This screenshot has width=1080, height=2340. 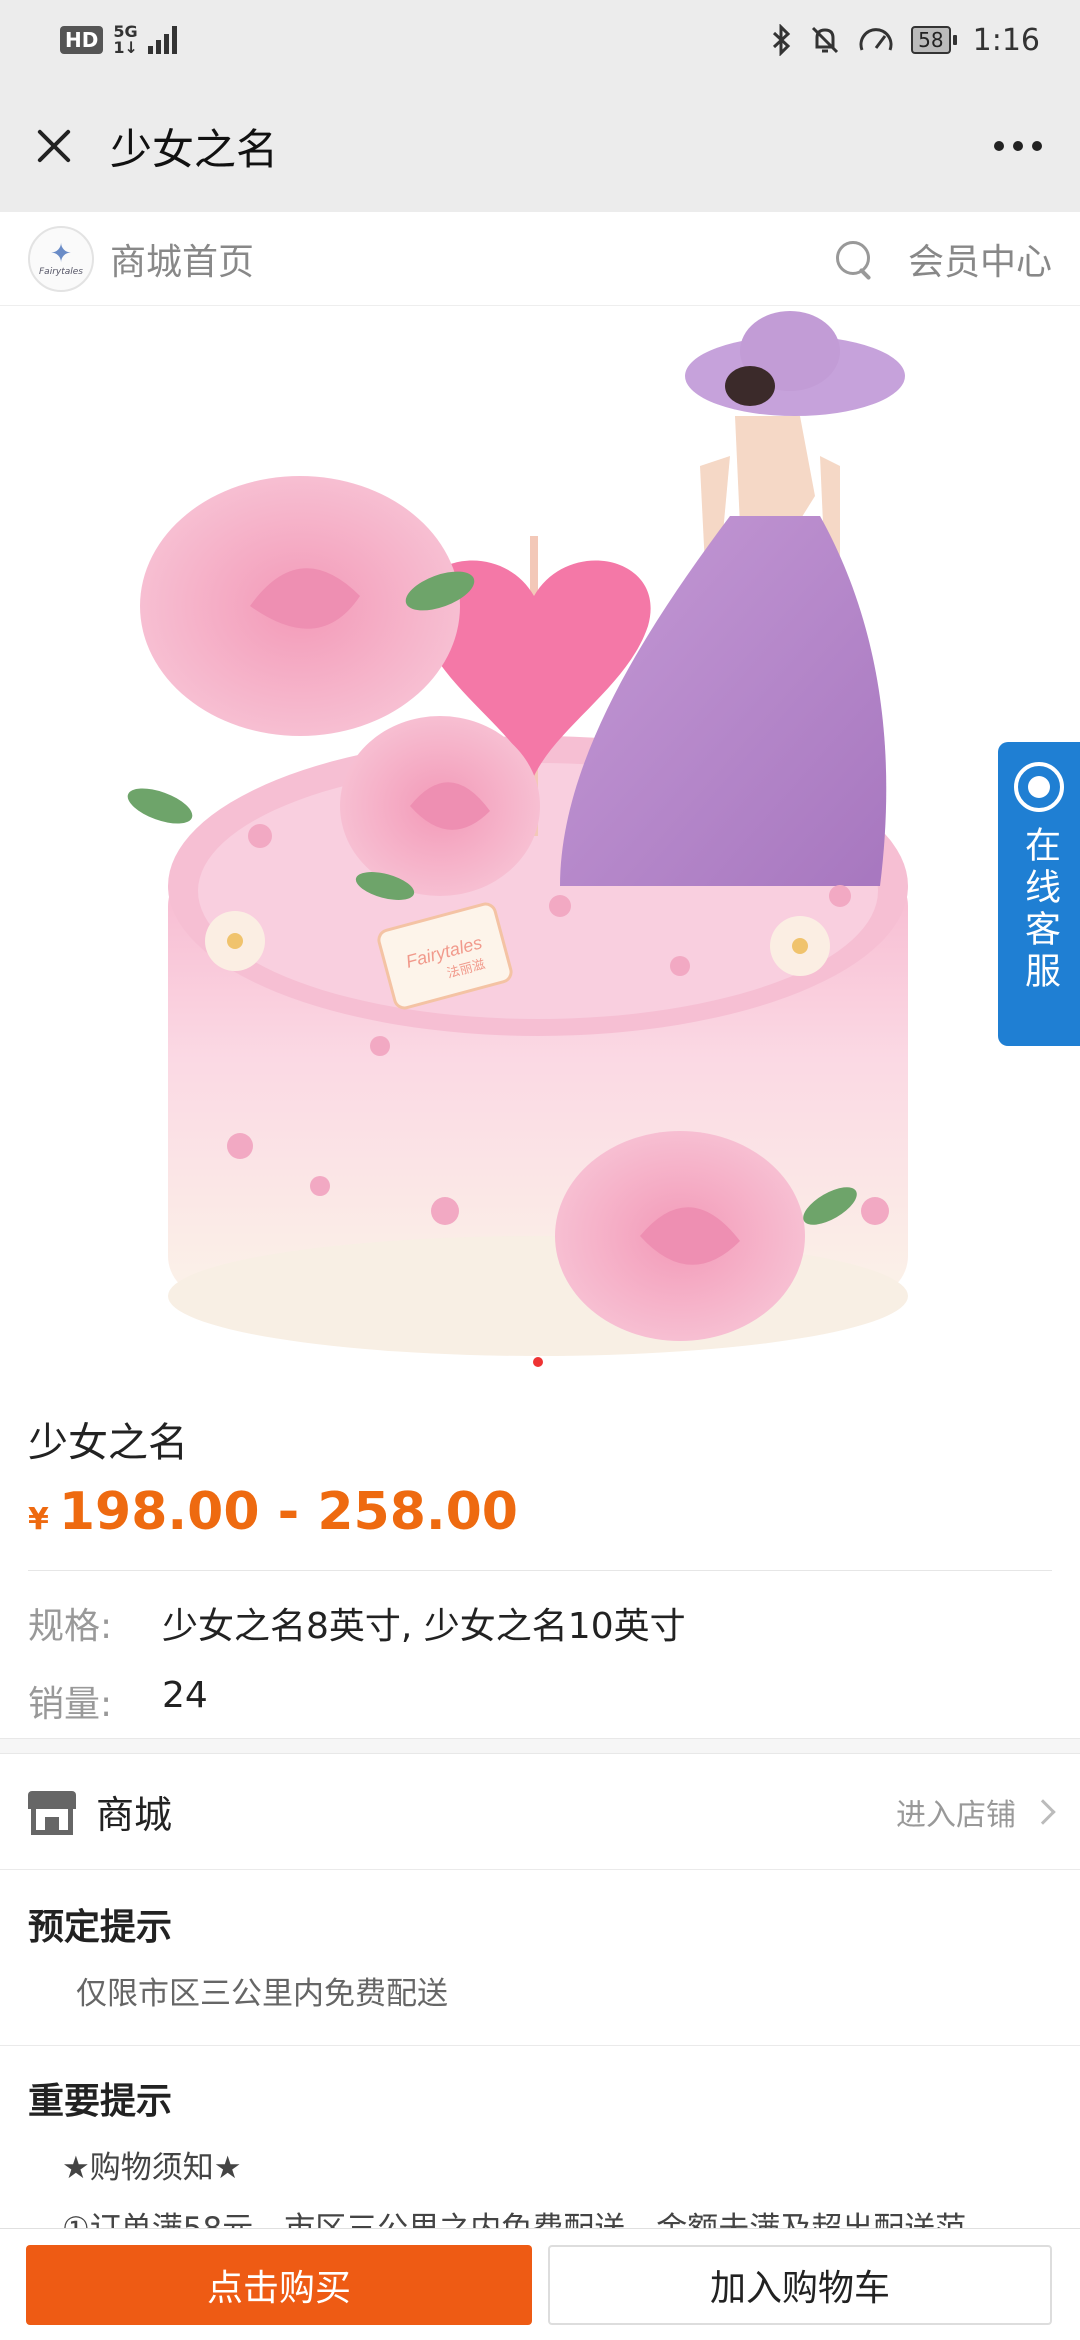 I want to click on booking-notice-text: 仅限市区三公里内免费配送, so click(x=262, y=1994).